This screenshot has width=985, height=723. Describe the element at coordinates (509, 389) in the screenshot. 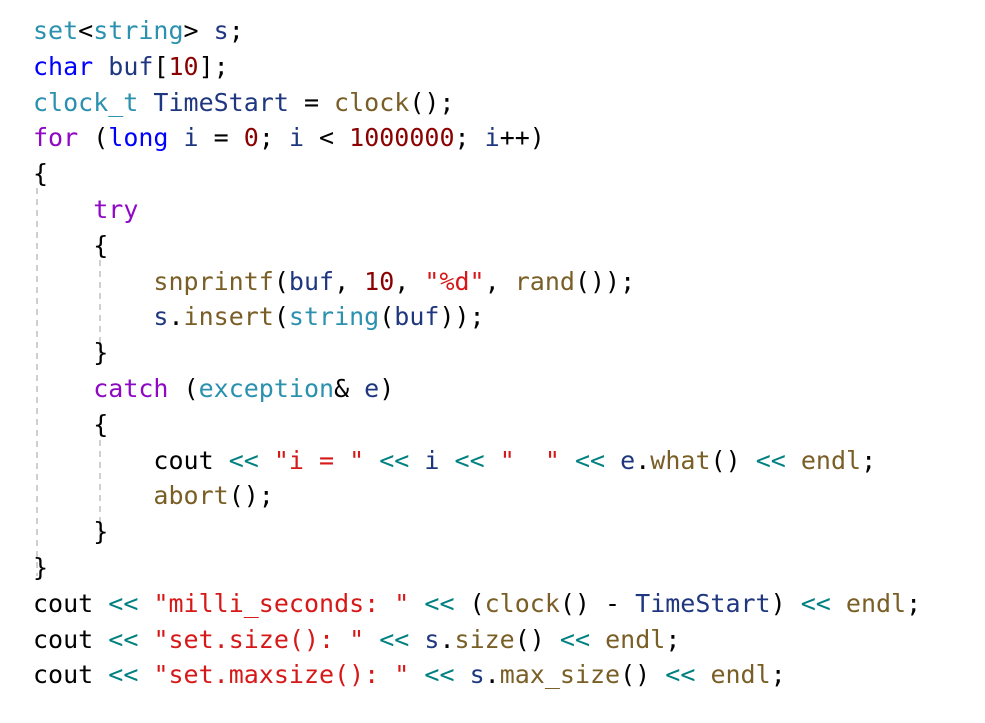

I see `code-line: catch (exception& e)` at that location.